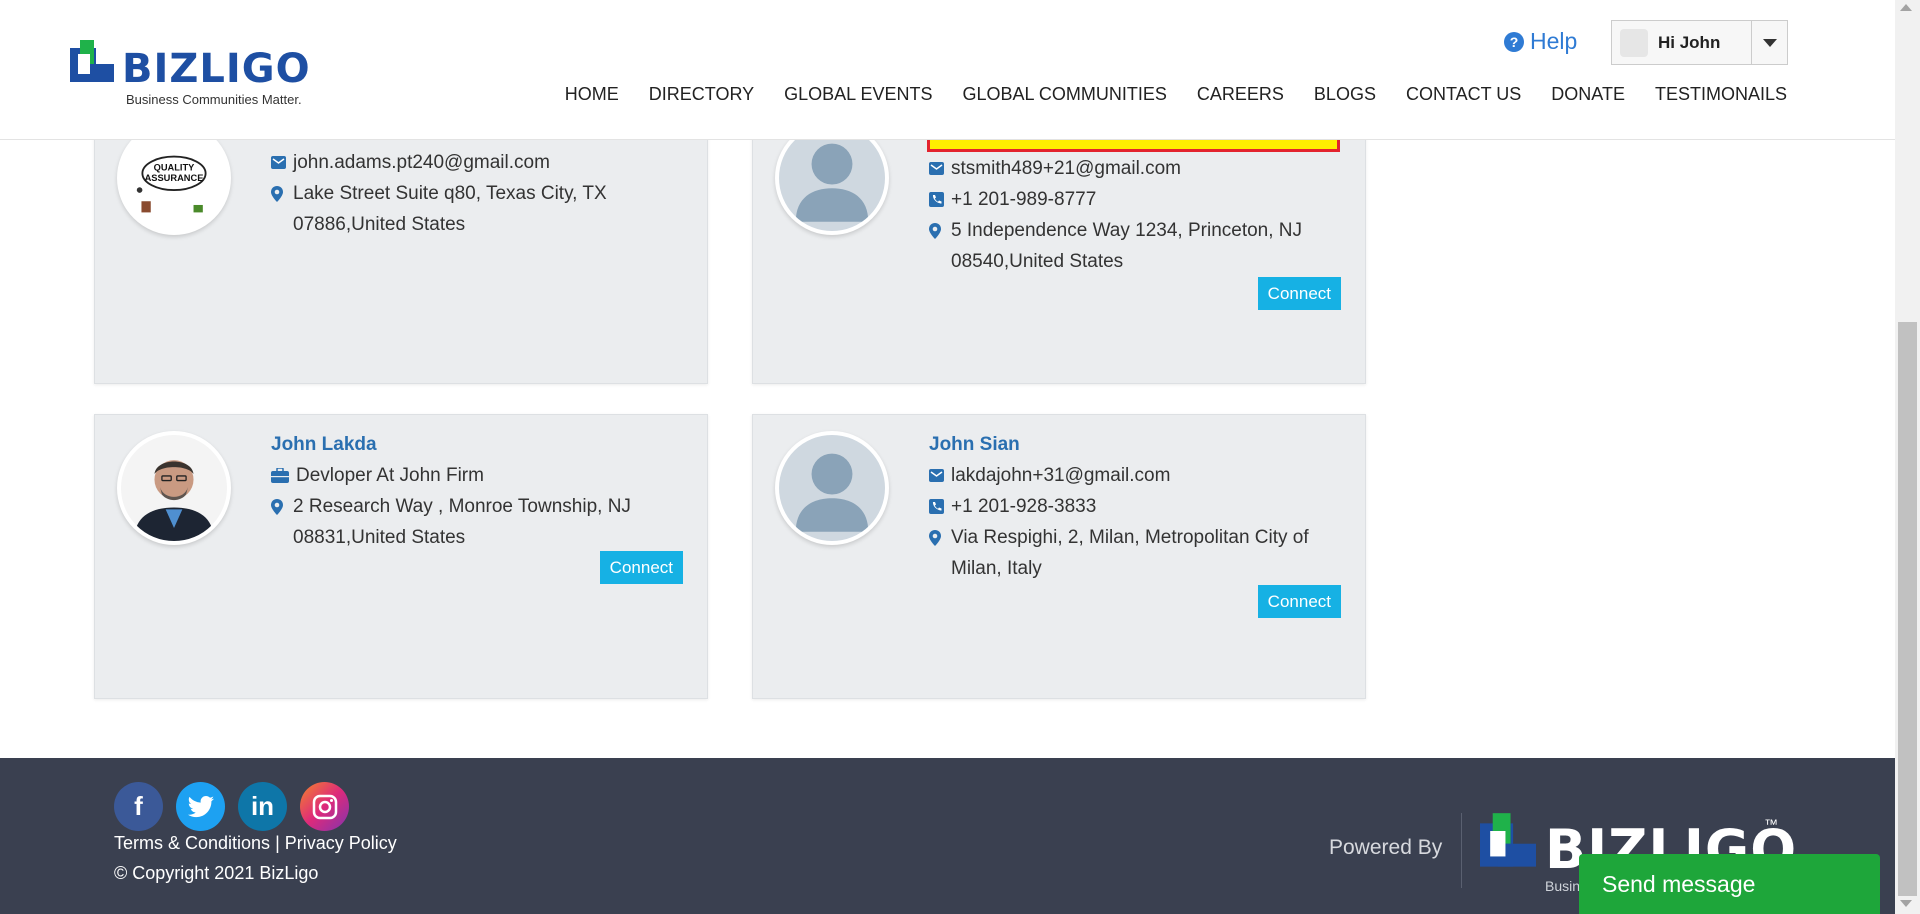 This screenshot has width=1920, height=914. What do you see at coordinates (1906, 903) in the screenshot?
I see `scroll-down-arrow-icon` at bounding box center [1906, 903].